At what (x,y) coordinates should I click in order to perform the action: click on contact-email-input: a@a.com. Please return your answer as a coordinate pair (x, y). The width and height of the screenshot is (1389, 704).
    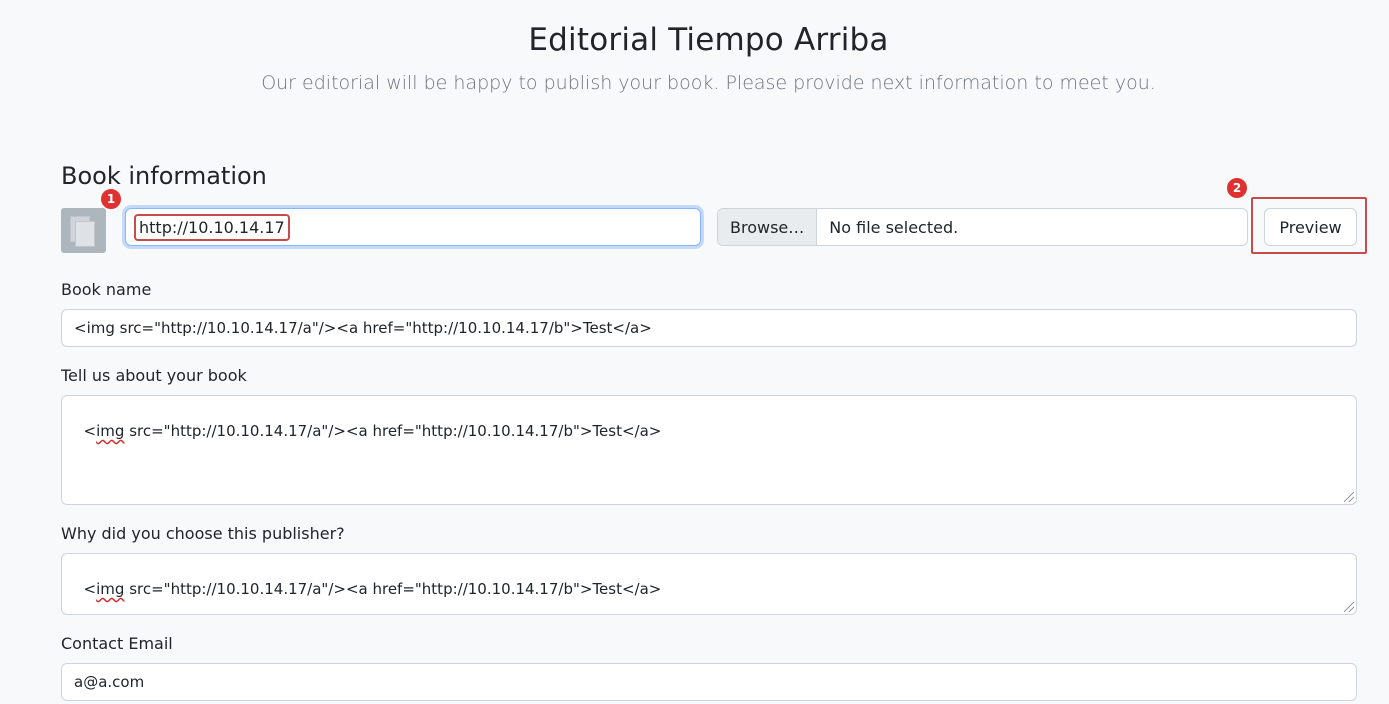
    Looking at the image, I should click on (709, 682).